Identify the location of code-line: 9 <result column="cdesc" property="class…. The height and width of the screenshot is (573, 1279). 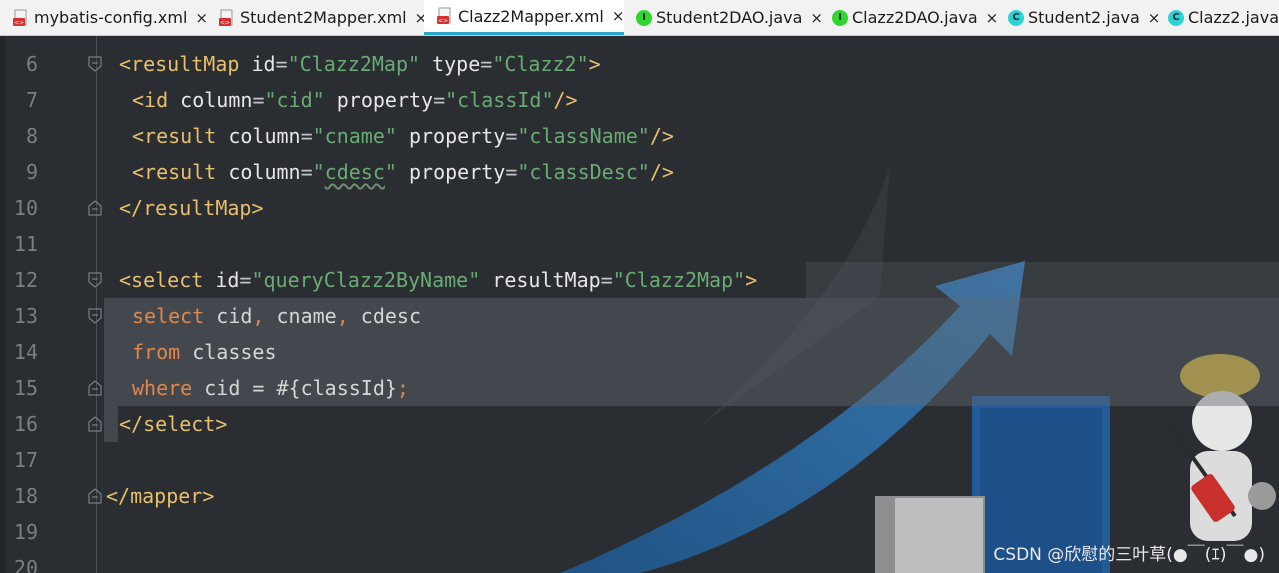
(639, 172).